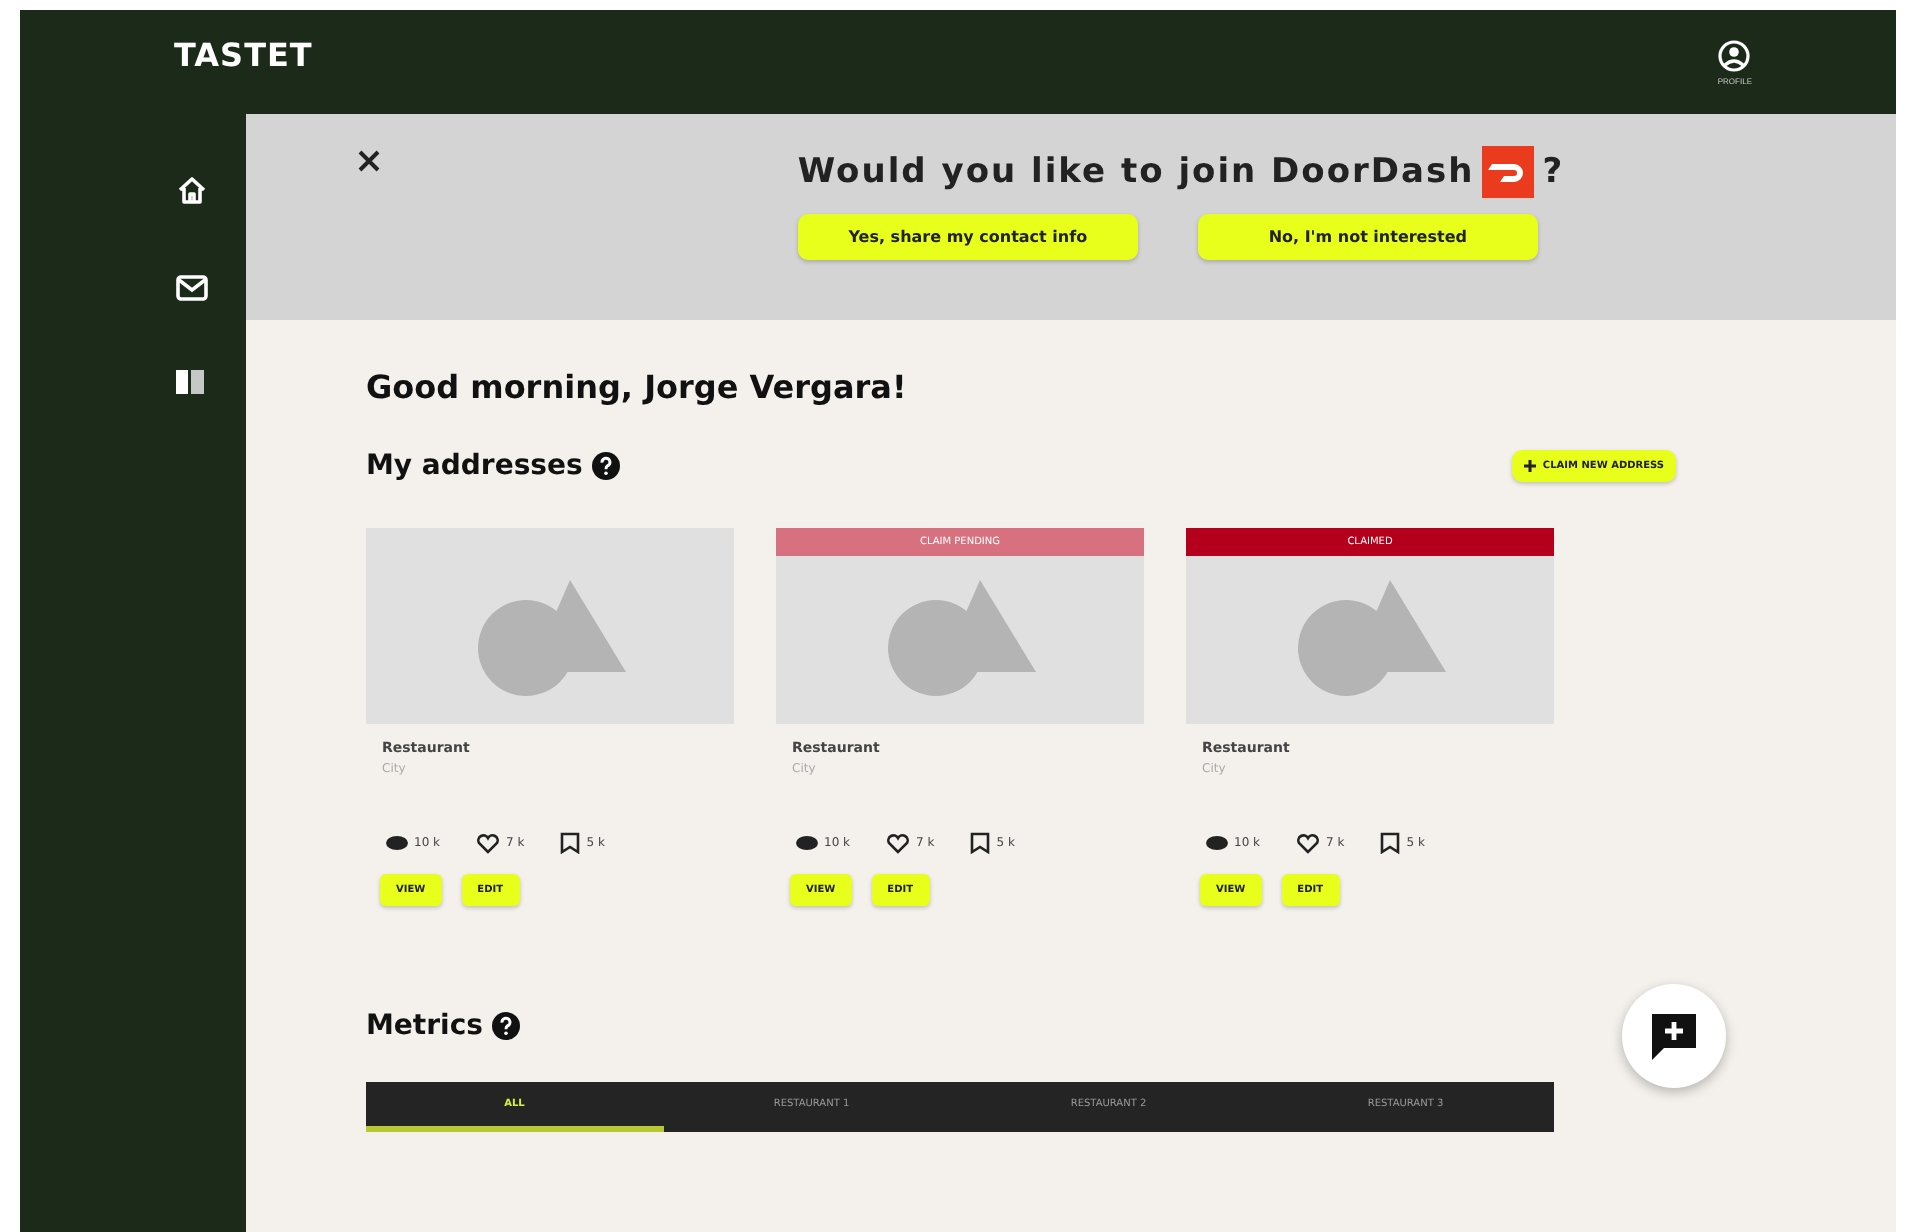 The width and height of the screenshot is (1918, 1232). I want to click on close-icon, so click(369, 161).